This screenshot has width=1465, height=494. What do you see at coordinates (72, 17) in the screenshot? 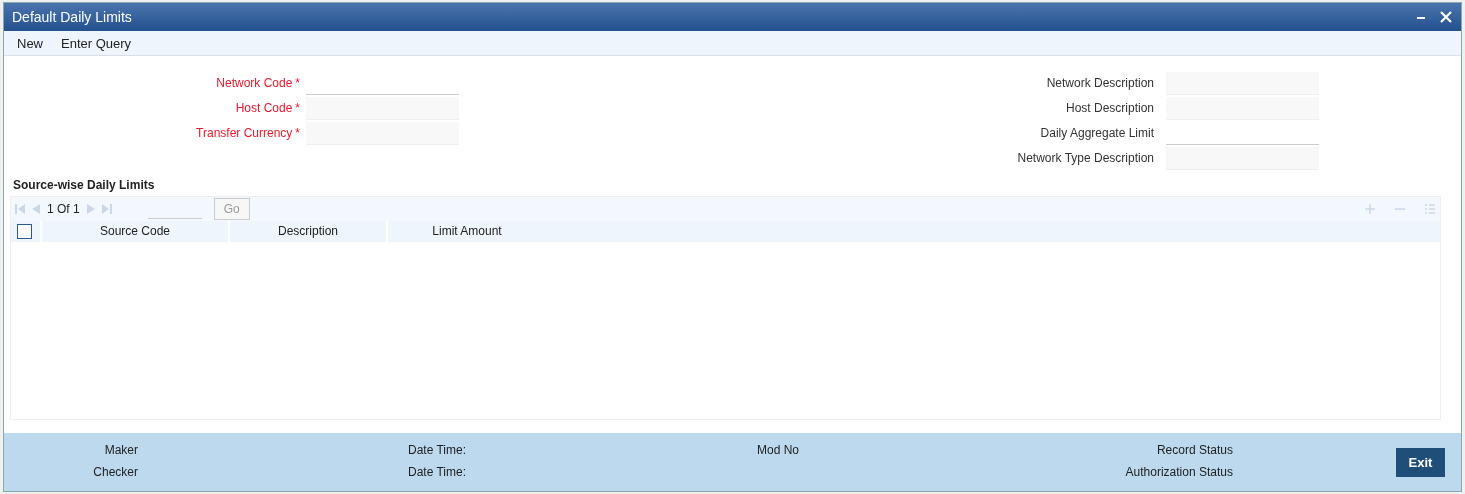
I see `window-title: Default Daily Limits` at bounding box center [72, 17].